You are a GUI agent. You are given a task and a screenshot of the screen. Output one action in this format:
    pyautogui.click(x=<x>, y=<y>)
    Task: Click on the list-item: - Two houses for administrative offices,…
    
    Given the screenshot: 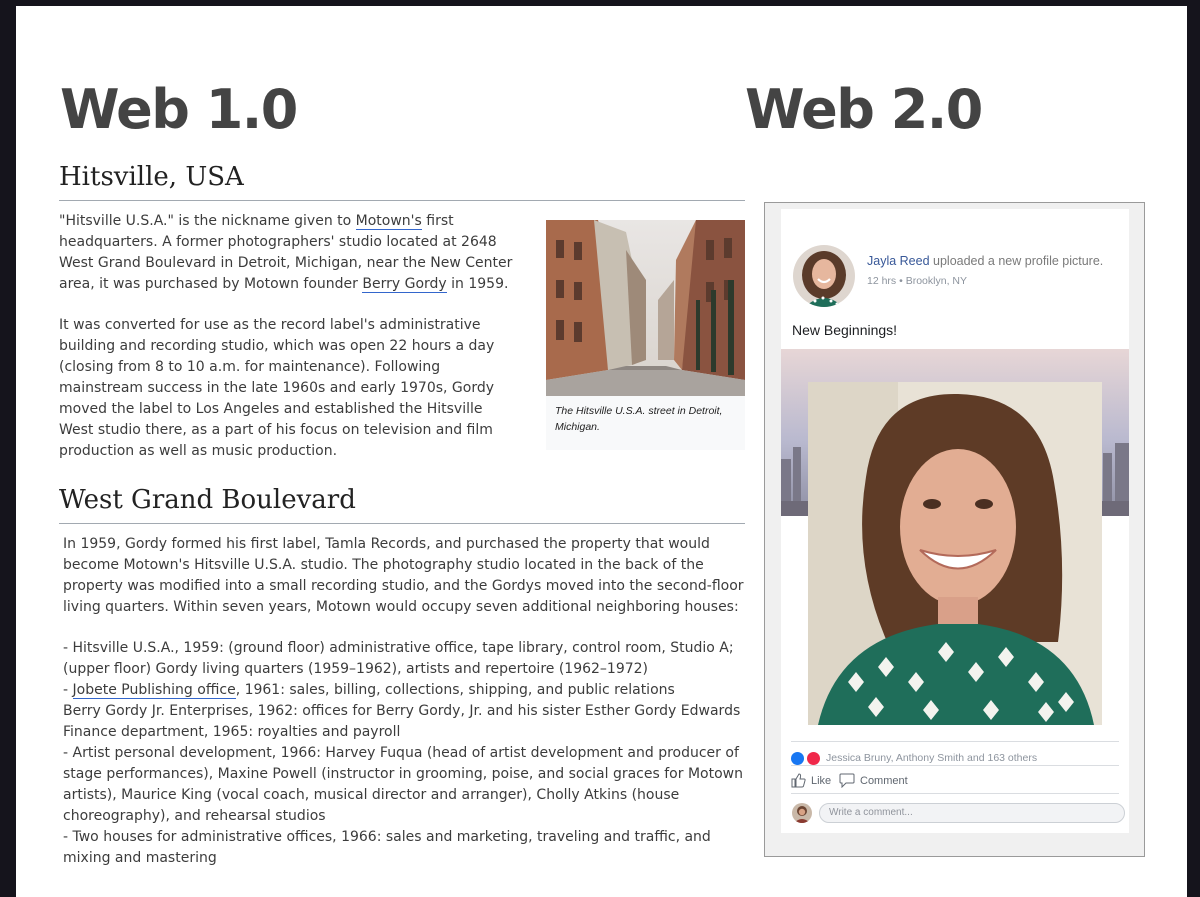 What is the action you would take?
    pyautogui.click(x=387, y=847)
    